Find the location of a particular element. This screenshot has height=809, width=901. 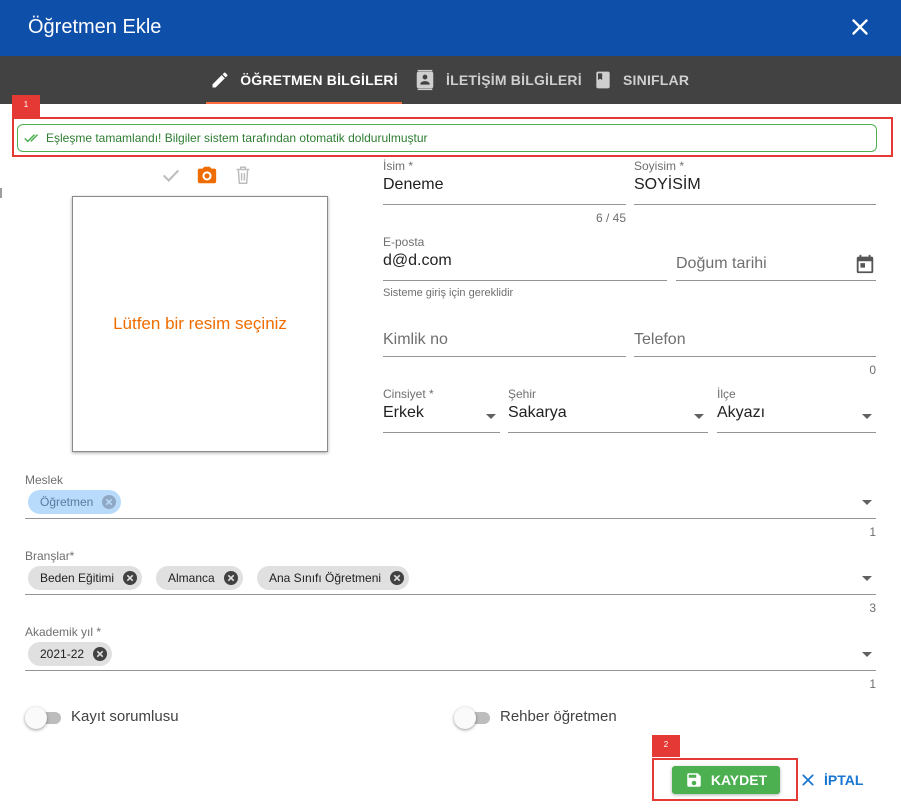

meslek-chip: Öğretmen is located at coordinates (75, 502).